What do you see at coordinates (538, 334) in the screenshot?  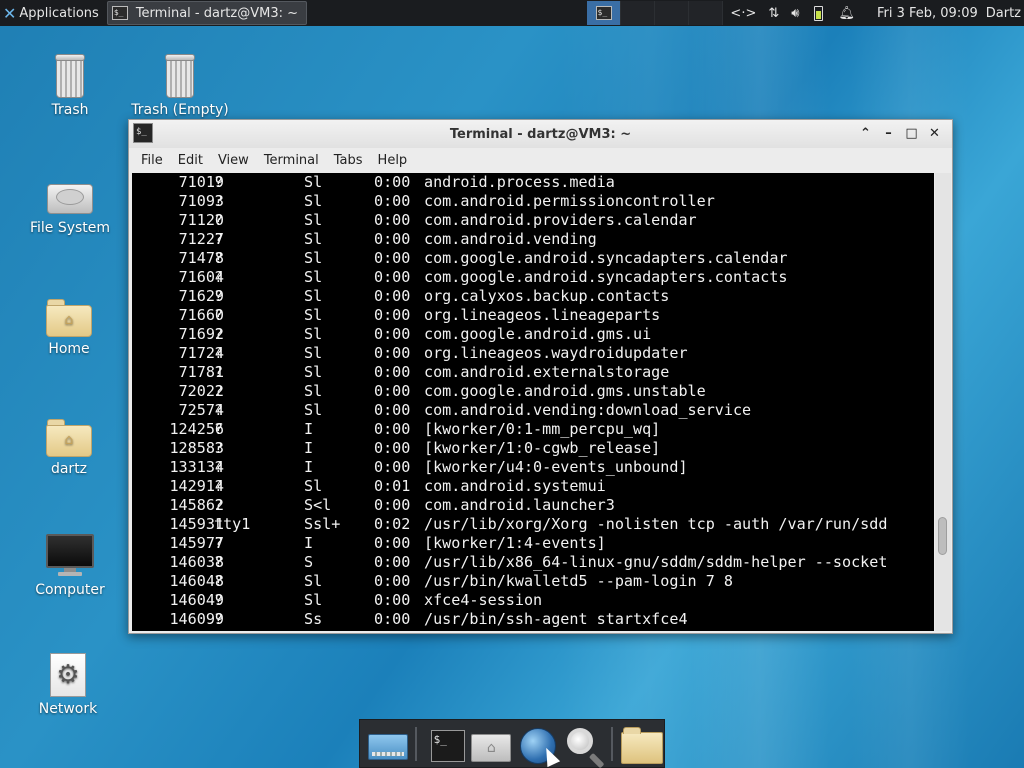 I see `terminal-cell-cmd: com.google.android.gms.ui` at bounding box center [538, 334].